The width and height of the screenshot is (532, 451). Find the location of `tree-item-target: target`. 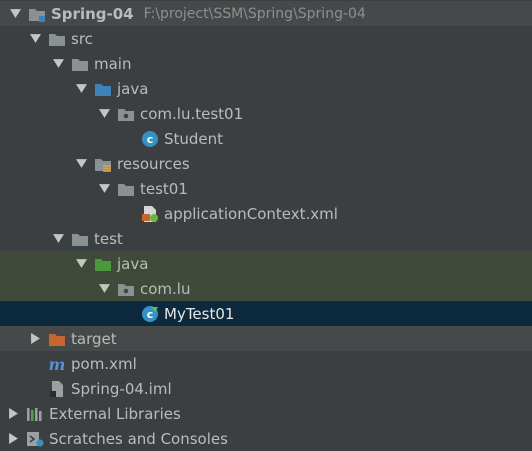

tree-item-target: target is located at coordinates (266, 338).